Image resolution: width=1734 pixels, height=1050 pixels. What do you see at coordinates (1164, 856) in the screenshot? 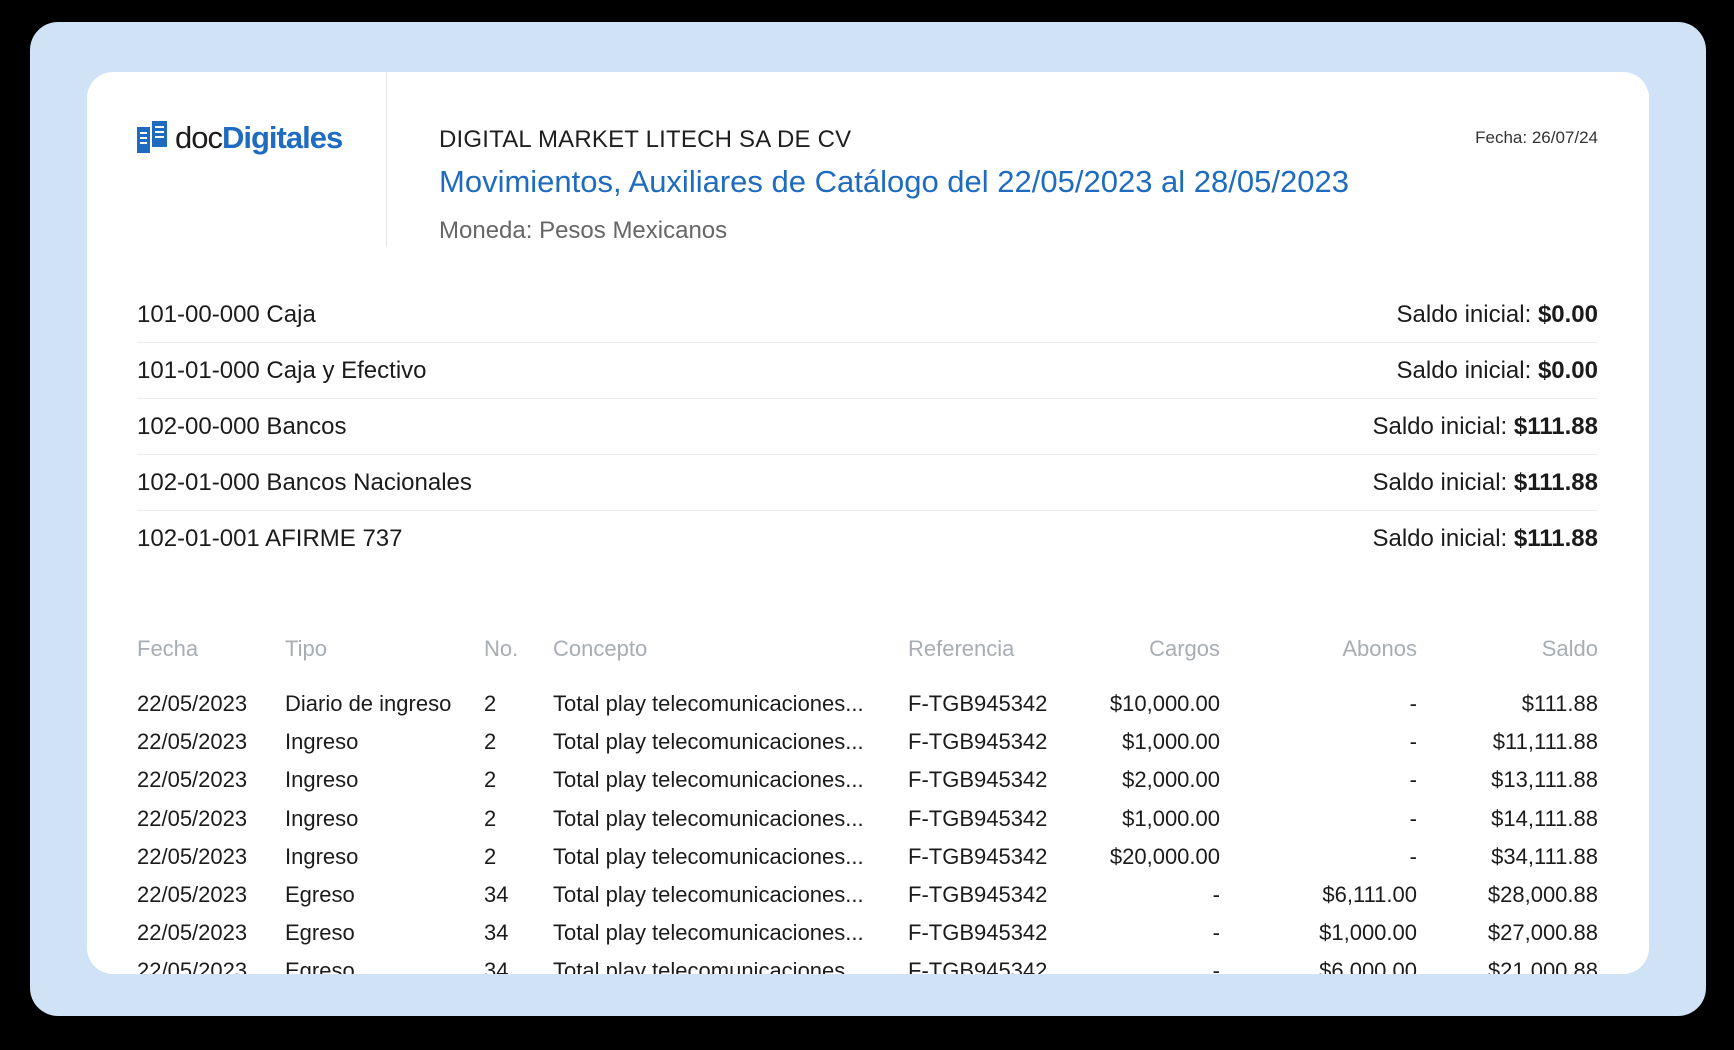
I see `cell-cargos: $20,000.00` at bounding box center [1164, 856].